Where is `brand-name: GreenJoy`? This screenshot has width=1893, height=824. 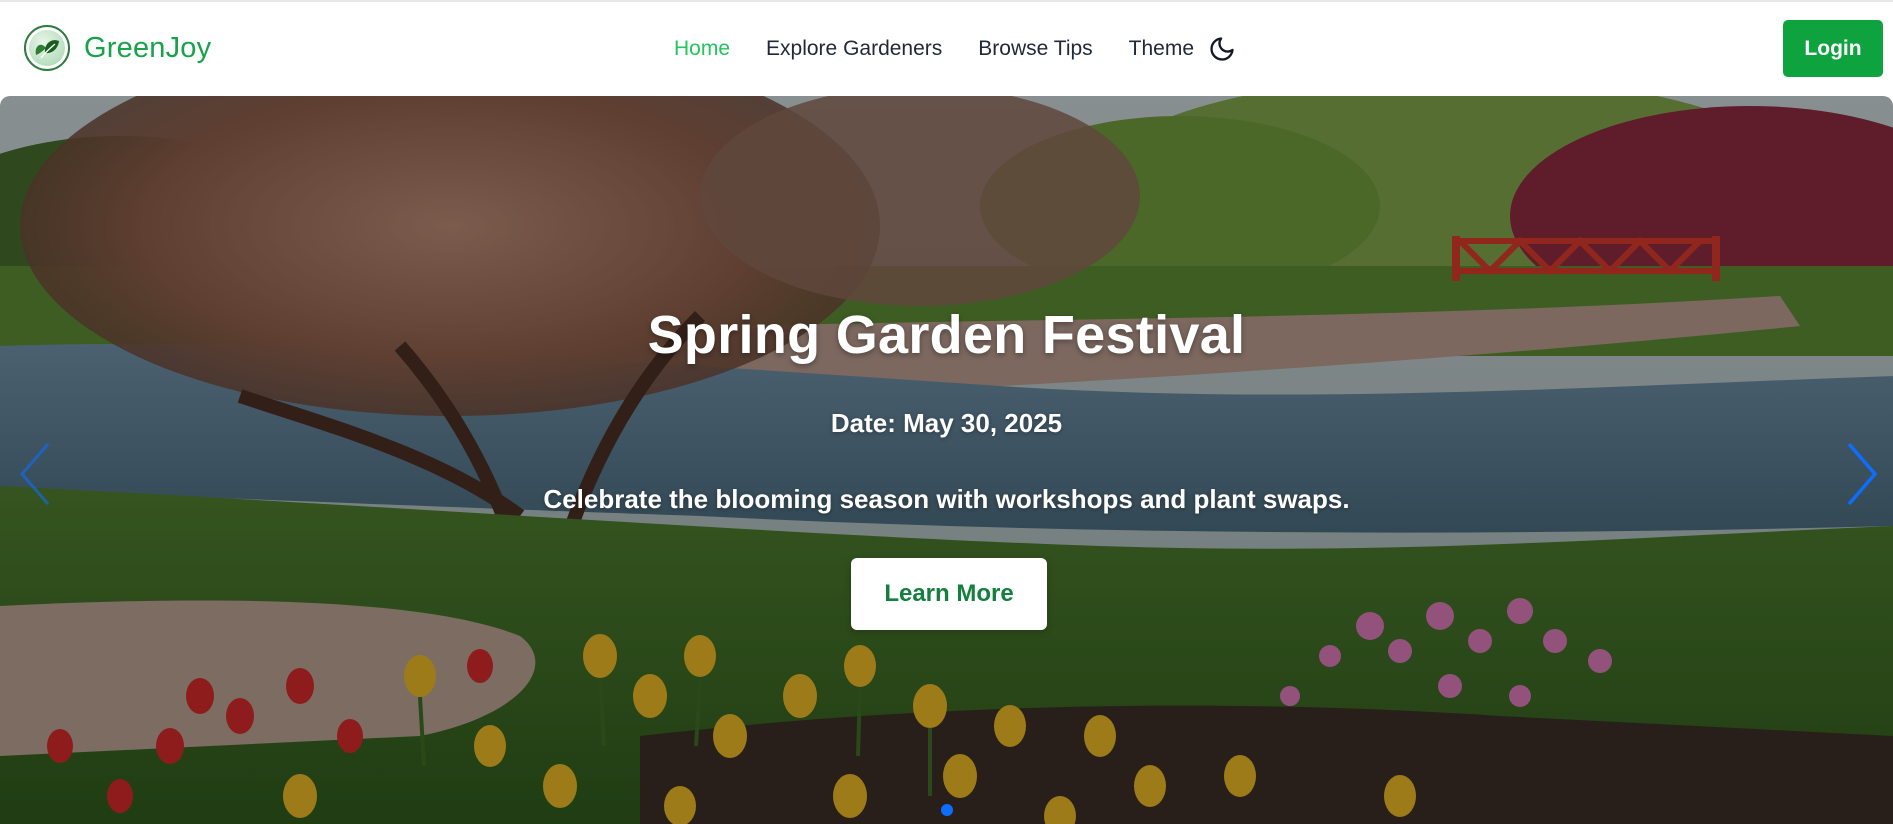
brand-name: GreenJoy is located at coordinates (148, 47).